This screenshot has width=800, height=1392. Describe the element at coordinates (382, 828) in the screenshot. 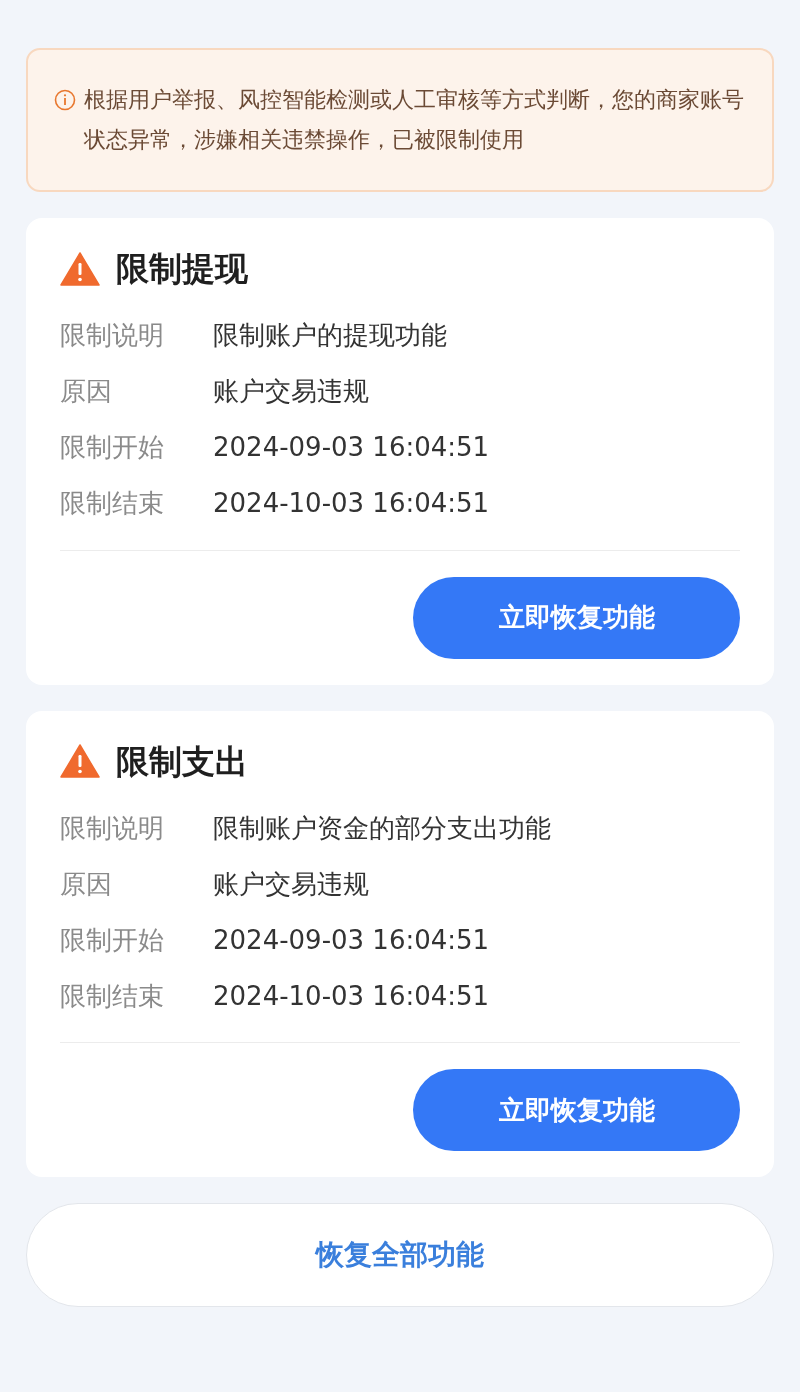

I see `field-value: 限制账户资金的部分支出功能` at that location.